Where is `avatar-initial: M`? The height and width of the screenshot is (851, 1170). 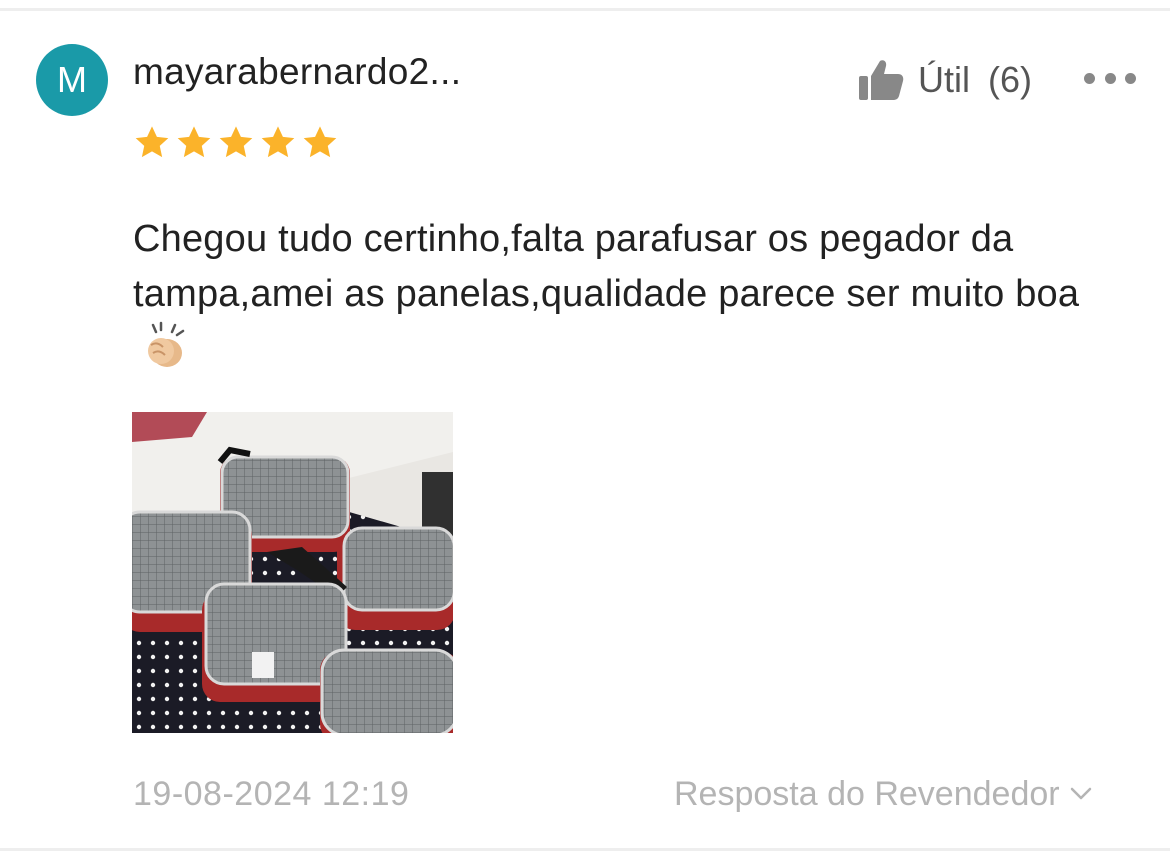
avatar-initial: M is located at coordinates (72, 79).